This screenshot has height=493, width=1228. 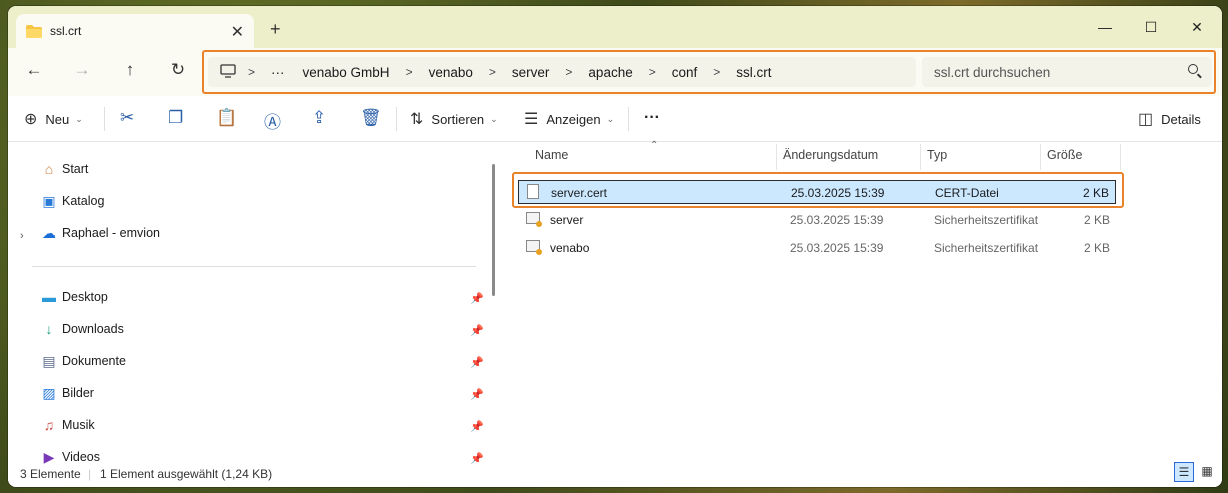 What do you see at coordinates (1151, 27) in the screenshot?
I see `maximize-button: ☐` at bounding box center [1151, 27].